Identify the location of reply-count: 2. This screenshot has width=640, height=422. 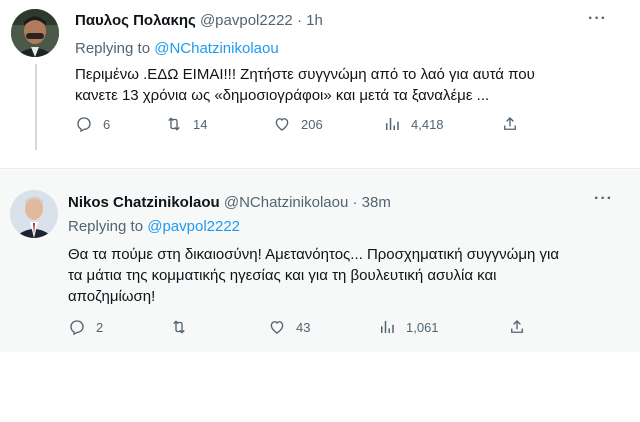
(100, 327).